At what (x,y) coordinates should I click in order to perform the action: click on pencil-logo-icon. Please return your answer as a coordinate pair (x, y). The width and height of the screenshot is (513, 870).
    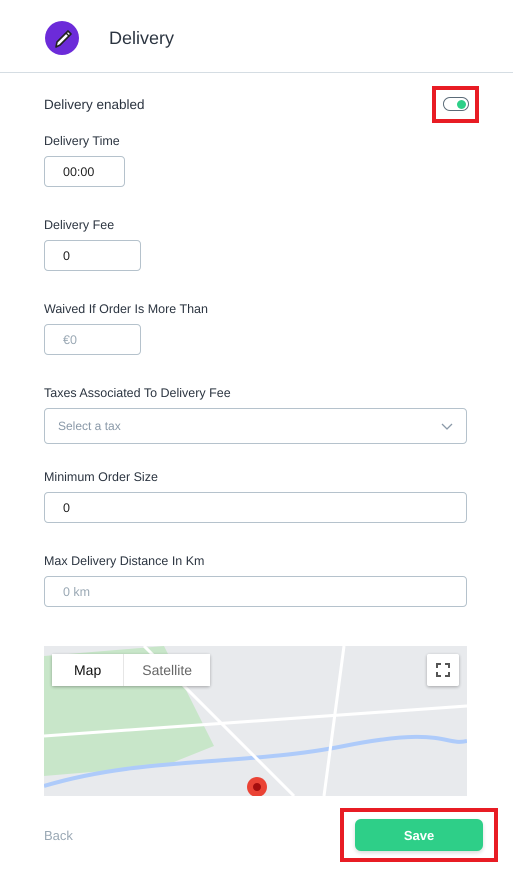
    Looking at the image, I should click on (62, 38).